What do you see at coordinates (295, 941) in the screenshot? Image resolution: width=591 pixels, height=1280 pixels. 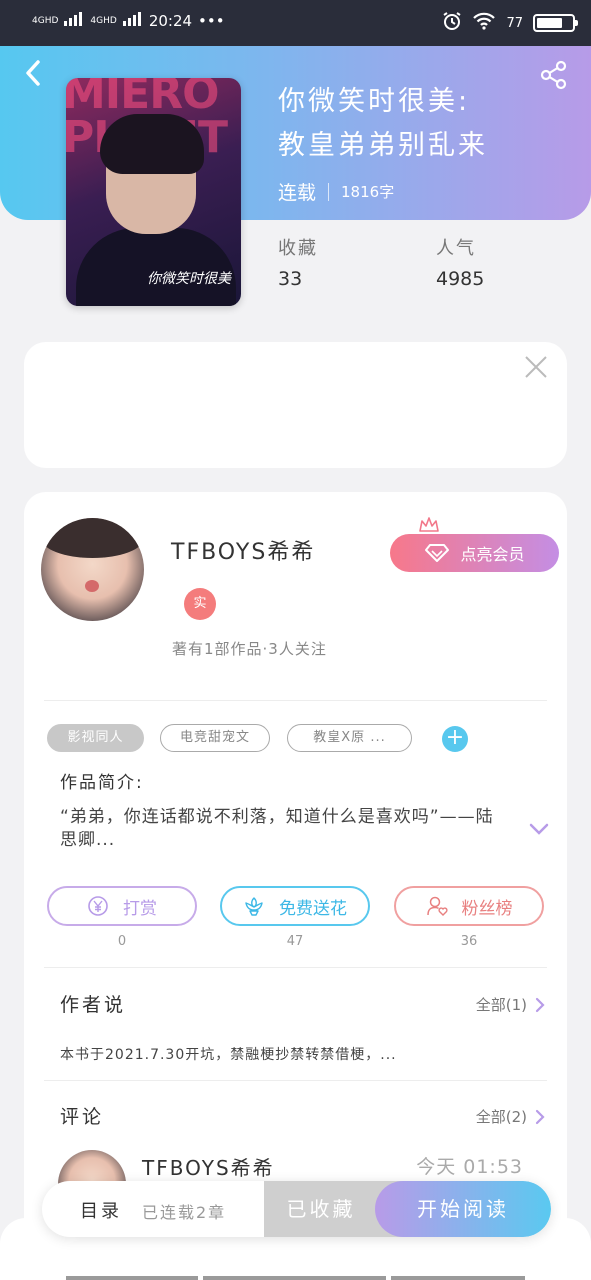 I see `flower-count: 47` at bounding box center [295, 941].